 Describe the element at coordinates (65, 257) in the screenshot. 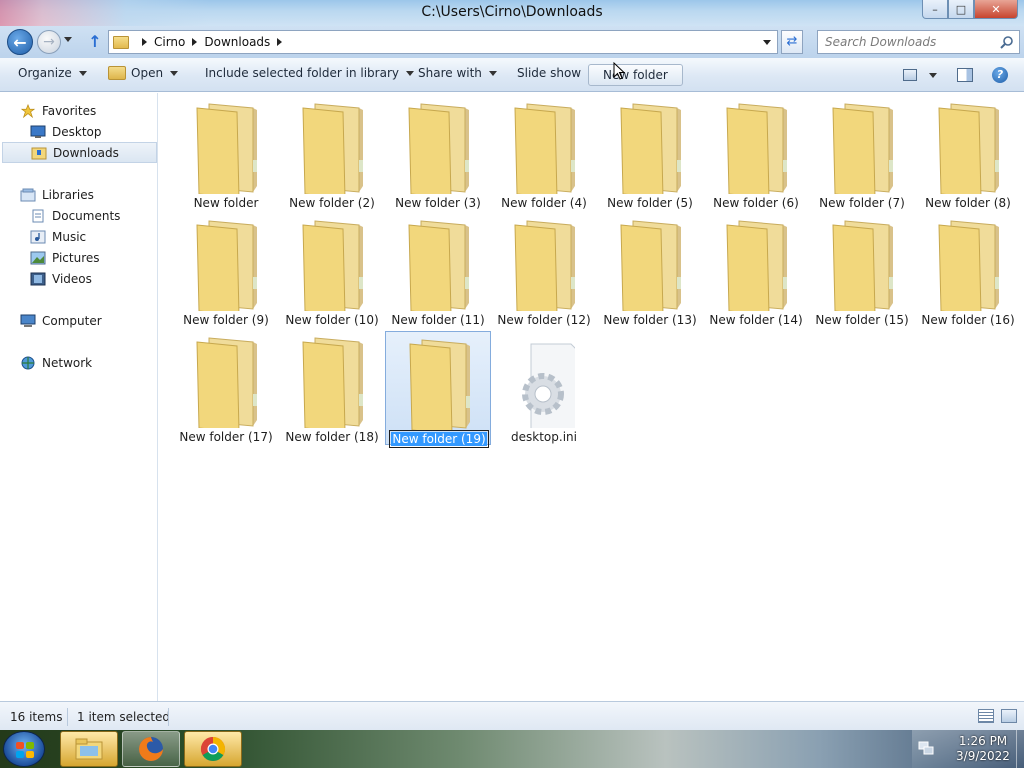

I see `sidebar-item-pictures: Pictures` at that location.